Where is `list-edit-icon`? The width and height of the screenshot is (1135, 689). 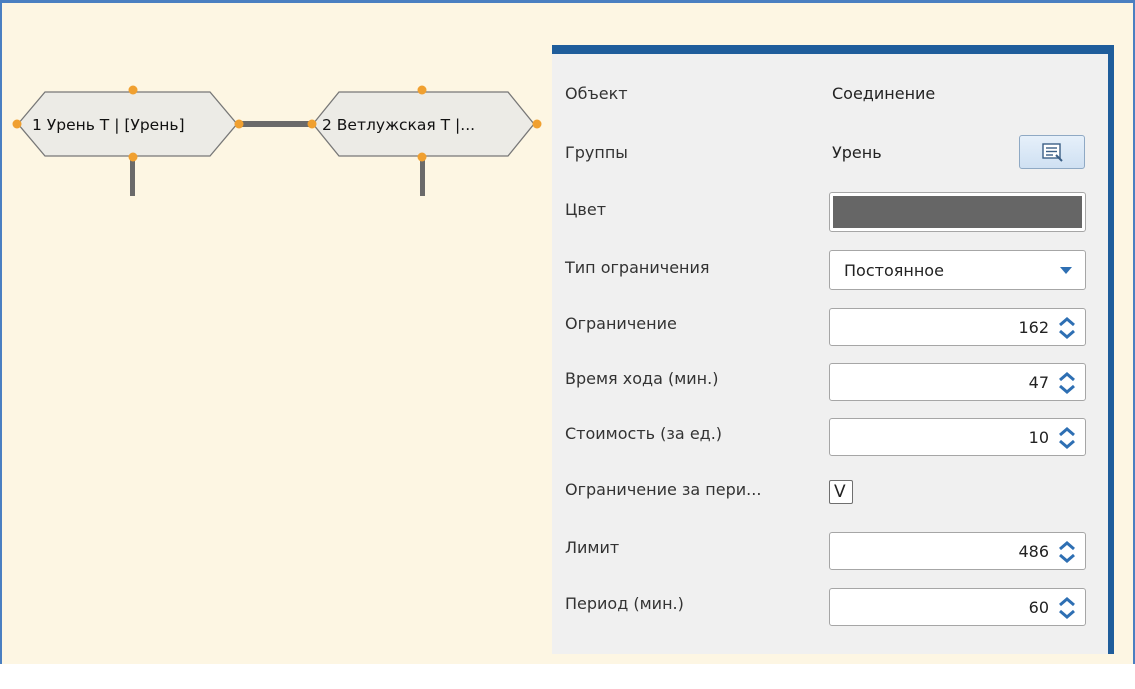 list-edit-icon is located at coordinates (1052, 152).